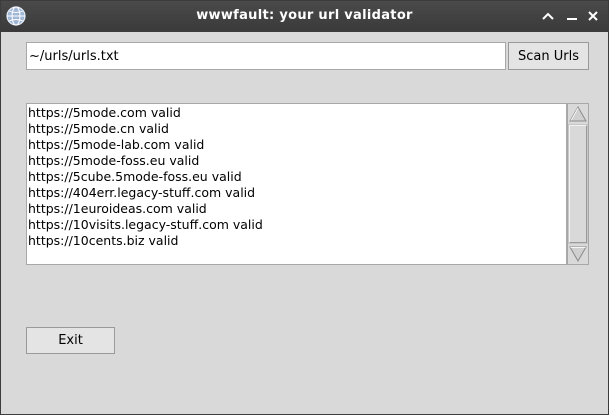  What do you see at coordinates (70, 340) in the screenshot?
I see `exit-button: Exit` at bounding box center [70, 340].